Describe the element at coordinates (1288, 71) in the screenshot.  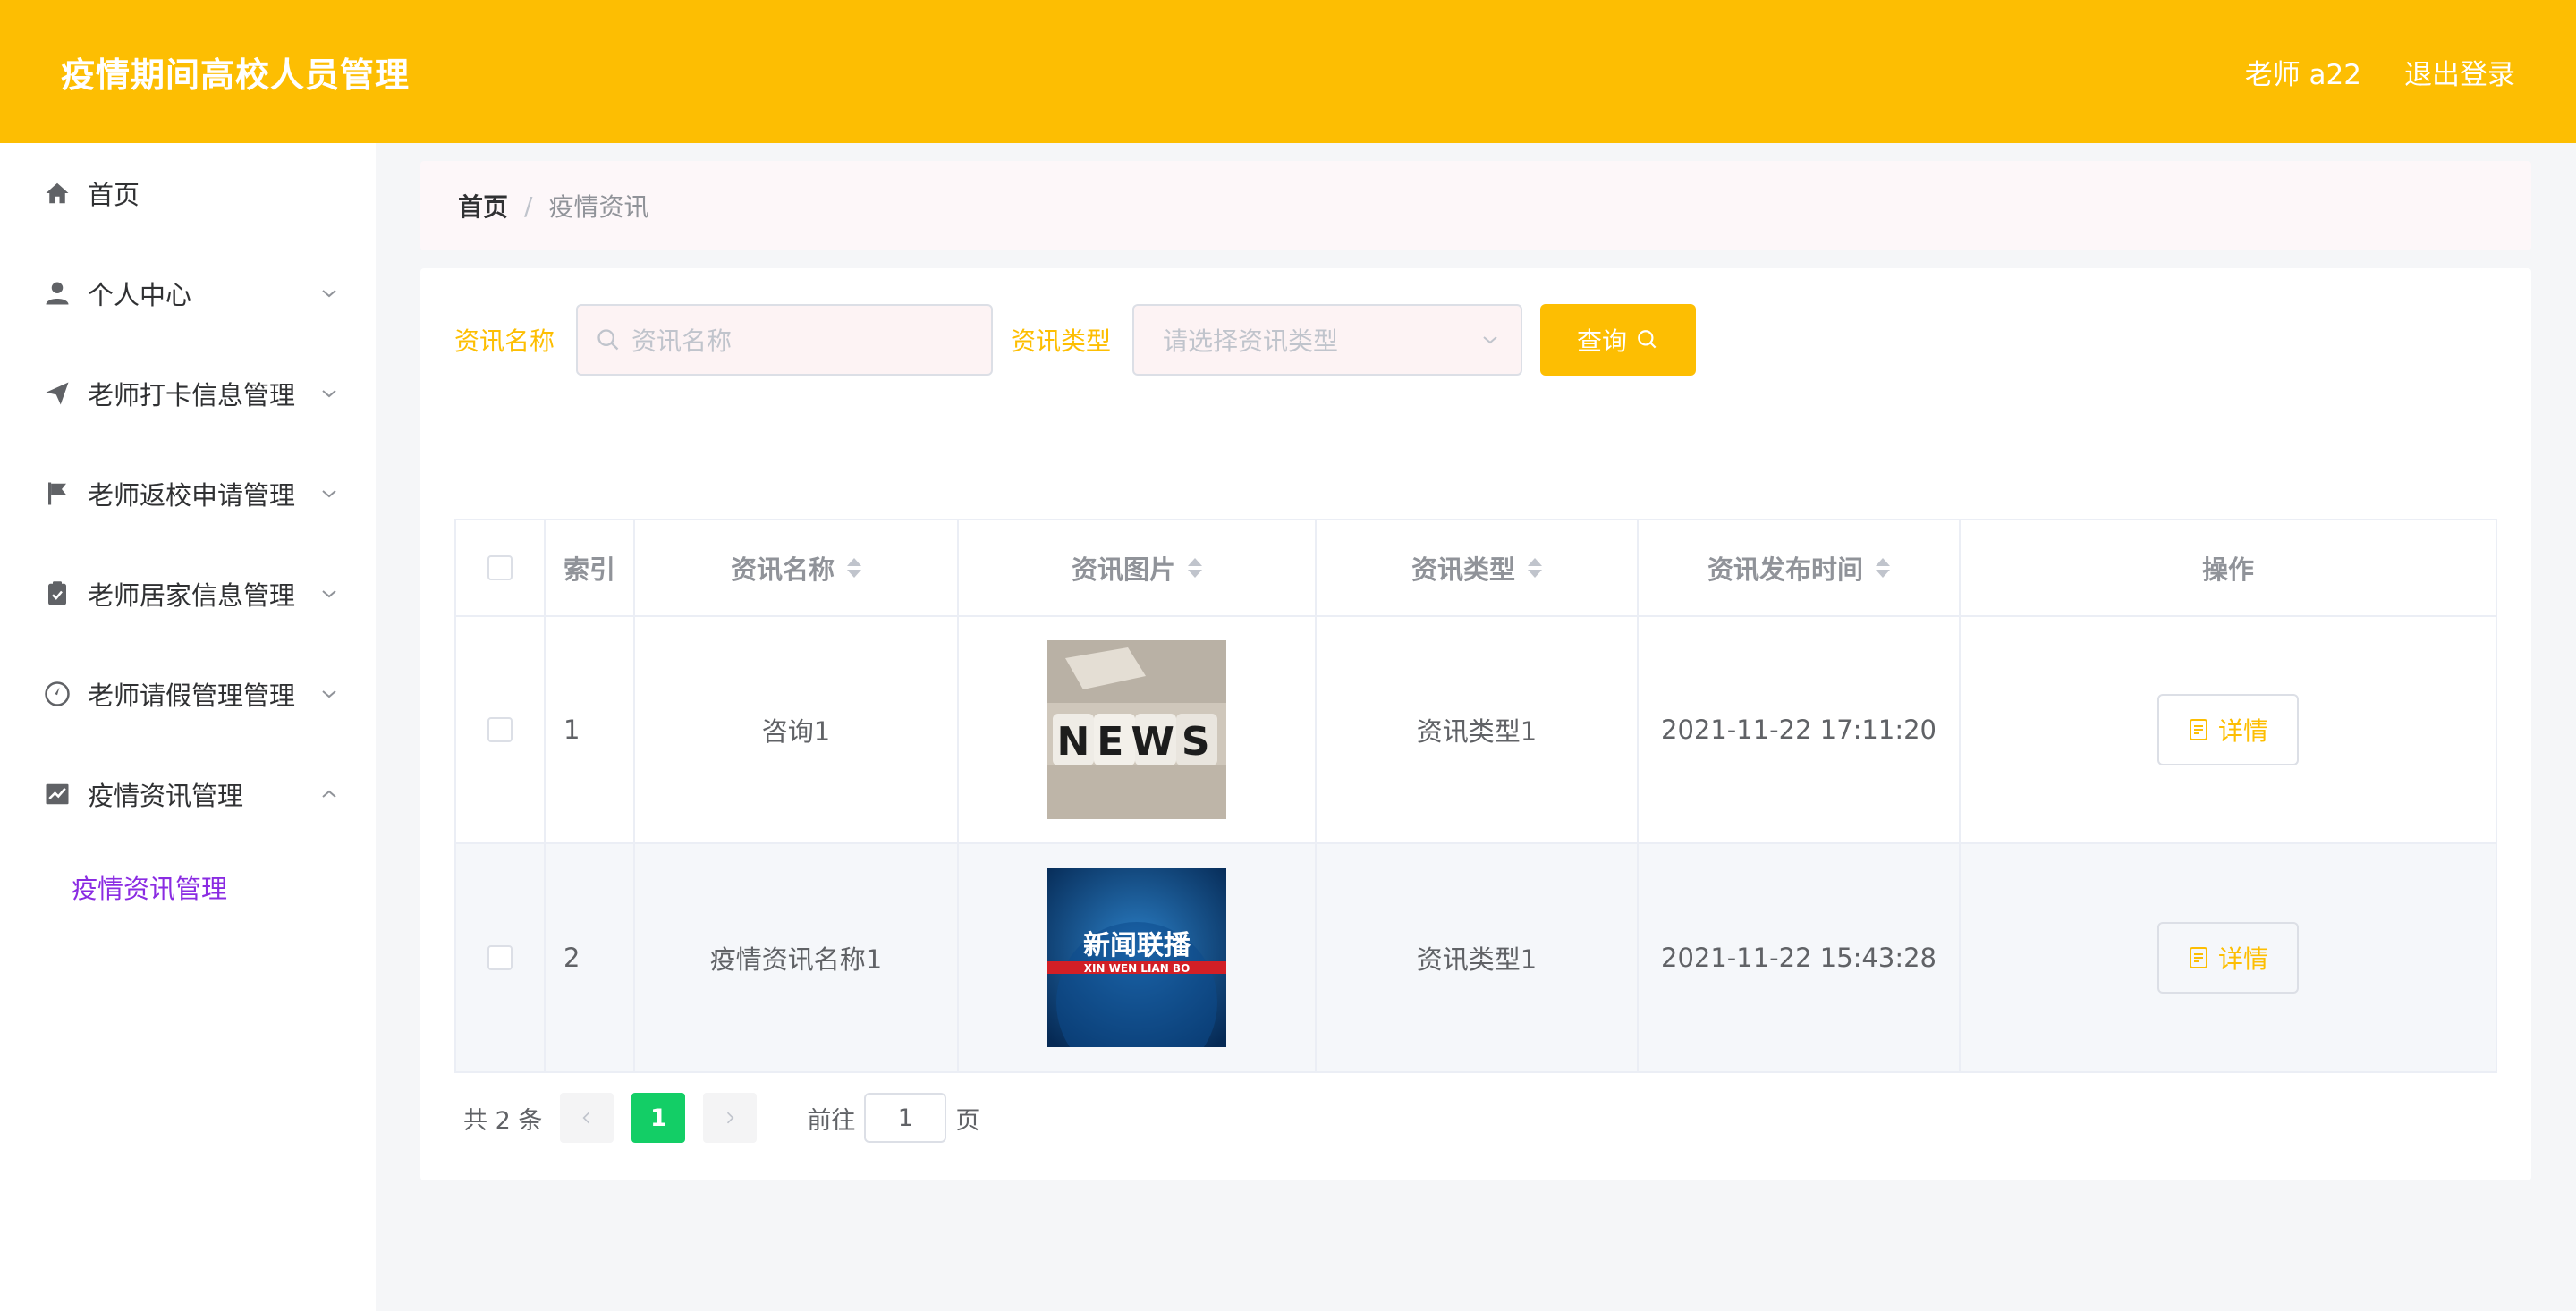
I see `top-header: 疫情期间高校人员管理 老师 a22 退出登录` at that location.